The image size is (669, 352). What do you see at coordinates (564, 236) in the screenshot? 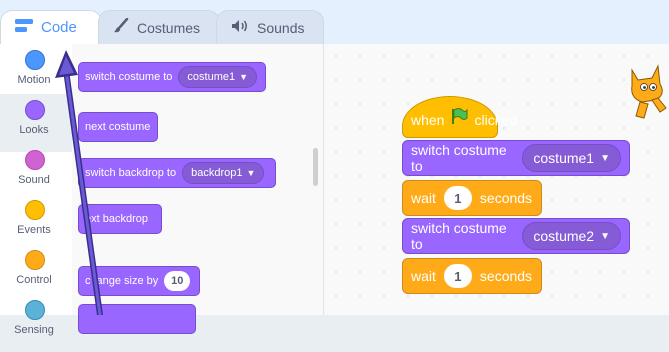
I see `dropdown-value: costume2` at bounding box center [564, 236].